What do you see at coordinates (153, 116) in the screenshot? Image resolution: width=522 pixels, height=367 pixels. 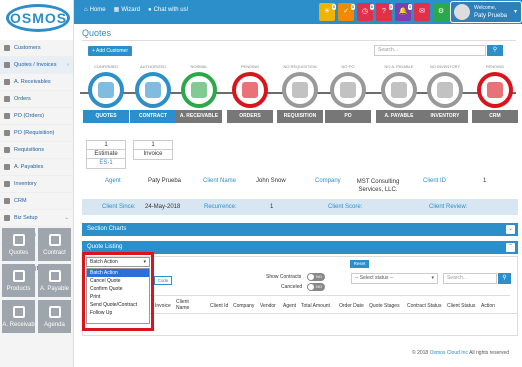 I see `stage-label: CONTRACT` at bounding box center [153, 116].